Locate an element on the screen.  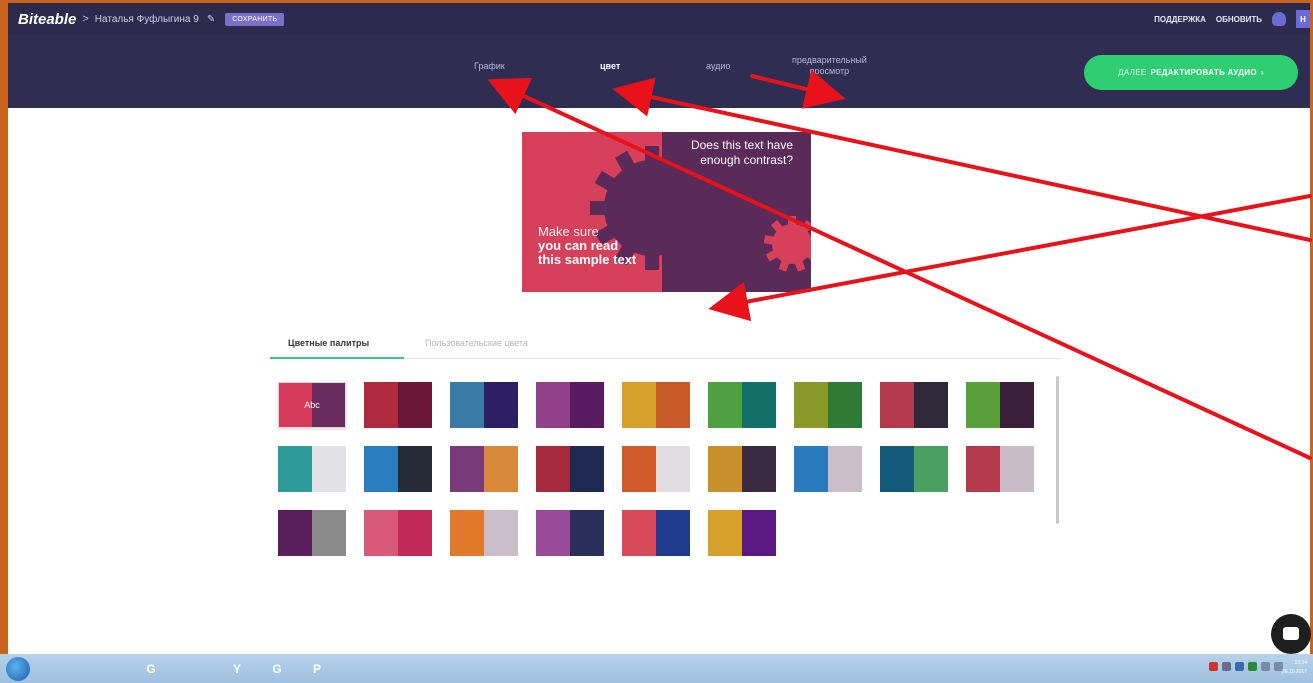
powerpoint-icon: P is located at coordinates (317, 669).